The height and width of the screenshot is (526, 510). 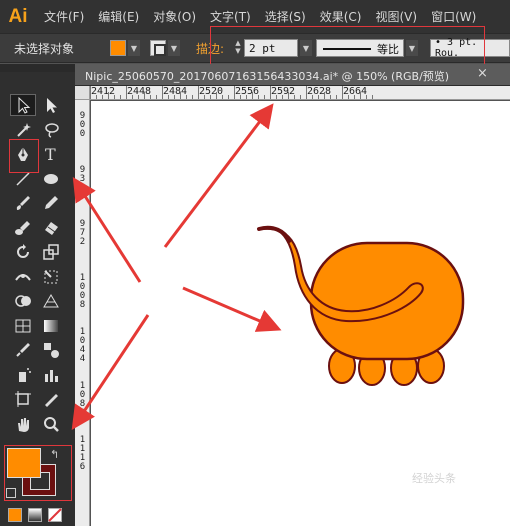 What do you see at coordinates (285, 16) in the screenshot?
I see `menu-select: 选择(S)` at bounding box center [285, 16].